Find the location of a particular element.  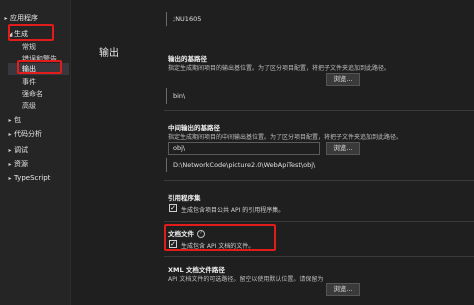

sidebar-item-debug: ▸ 调试 is located at coordinates (17, 150).